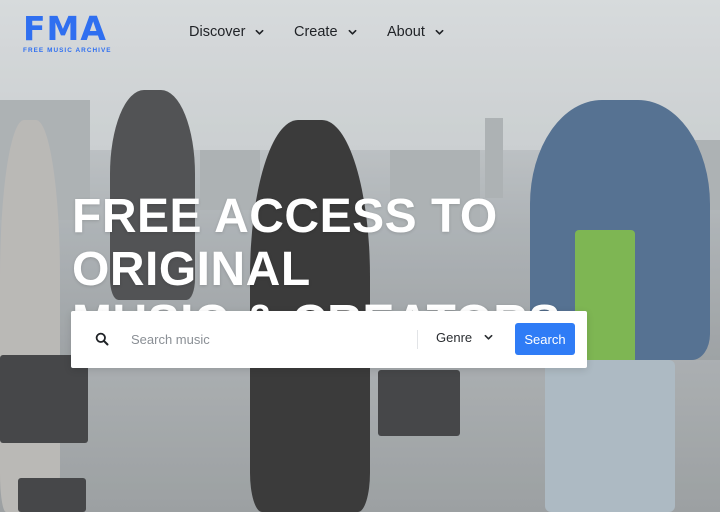  What do you see at coordinates (406, 32) in the screenshot?
I see `nav-about-label: About` at bounding box center [406, 32].